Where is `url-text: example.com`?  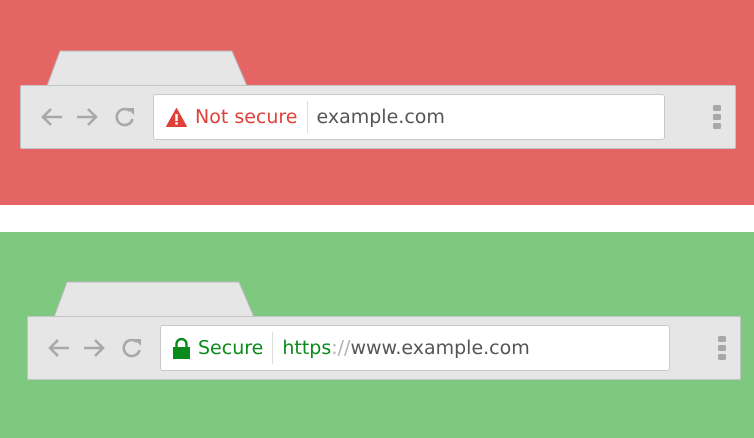 url-text: example.com is located at coordinates (380, 117).